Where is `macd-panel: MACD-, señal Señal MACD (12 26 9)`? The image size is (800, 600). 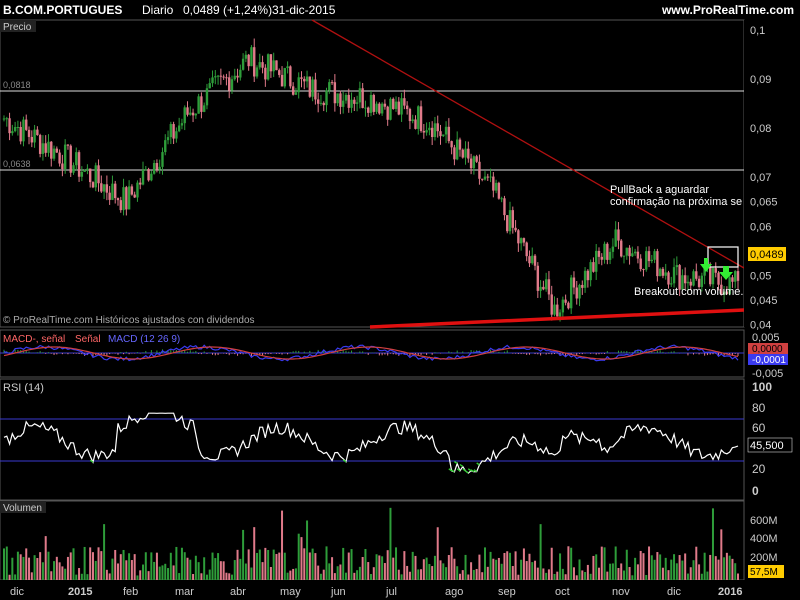 macd-panel: MACD-, señal Señal MACD (12 26 9) is located at coordinates (372, 353).